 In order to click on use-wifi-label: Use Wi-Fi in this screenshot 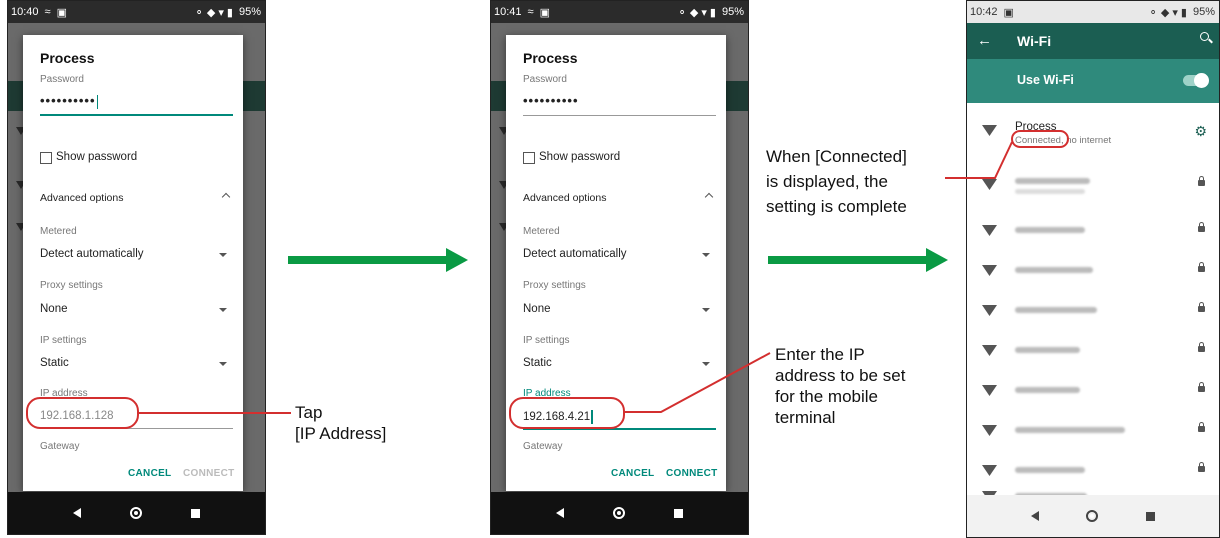, I will do `click(1045, 80)`.